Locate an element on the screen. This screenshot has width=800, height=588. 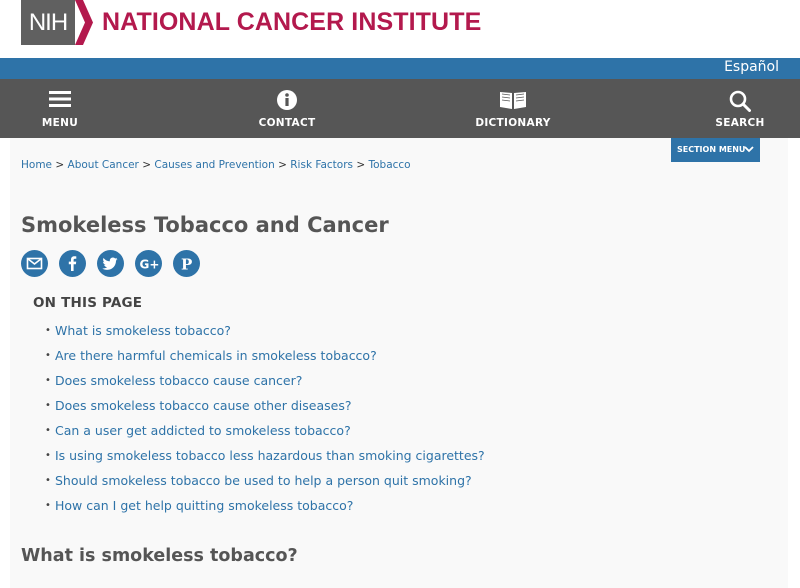
facebook-icon is located at coordinates (72, 263).